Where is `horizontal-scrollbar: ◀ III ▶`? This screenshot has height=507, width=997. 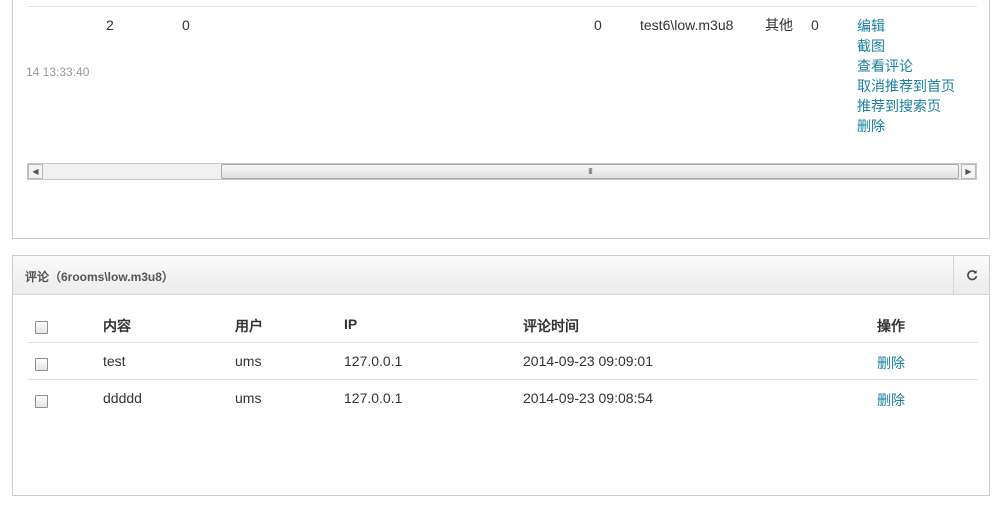
horizontal-scrollbar: ◀ III ▶ is located at coordinates (502, 171).